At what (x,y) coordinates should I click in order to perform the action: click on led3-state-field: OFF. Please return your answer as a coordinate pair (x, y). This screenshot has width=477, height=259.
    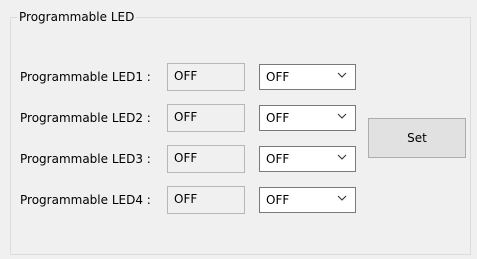
    Looking at the image, I should click on (206, 159).